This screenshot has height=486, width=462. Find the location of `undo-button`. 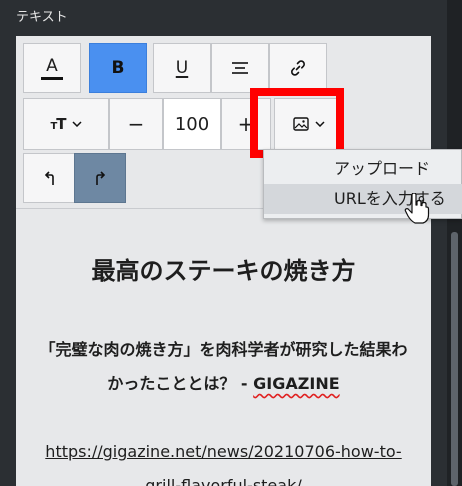

undo-button is located at coordinates (50, 178).